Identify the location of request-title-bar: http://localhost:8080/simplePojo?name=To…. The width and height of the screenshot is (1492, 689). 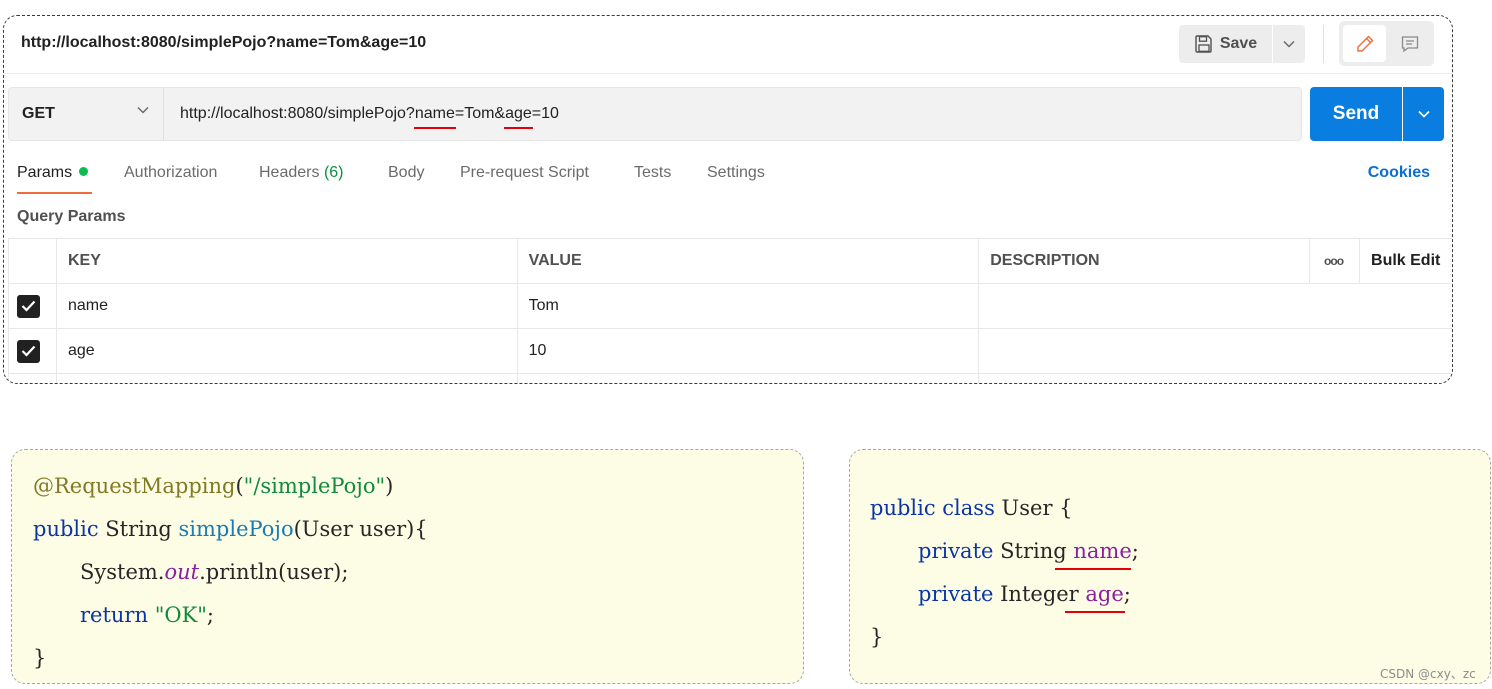
(728, 45).